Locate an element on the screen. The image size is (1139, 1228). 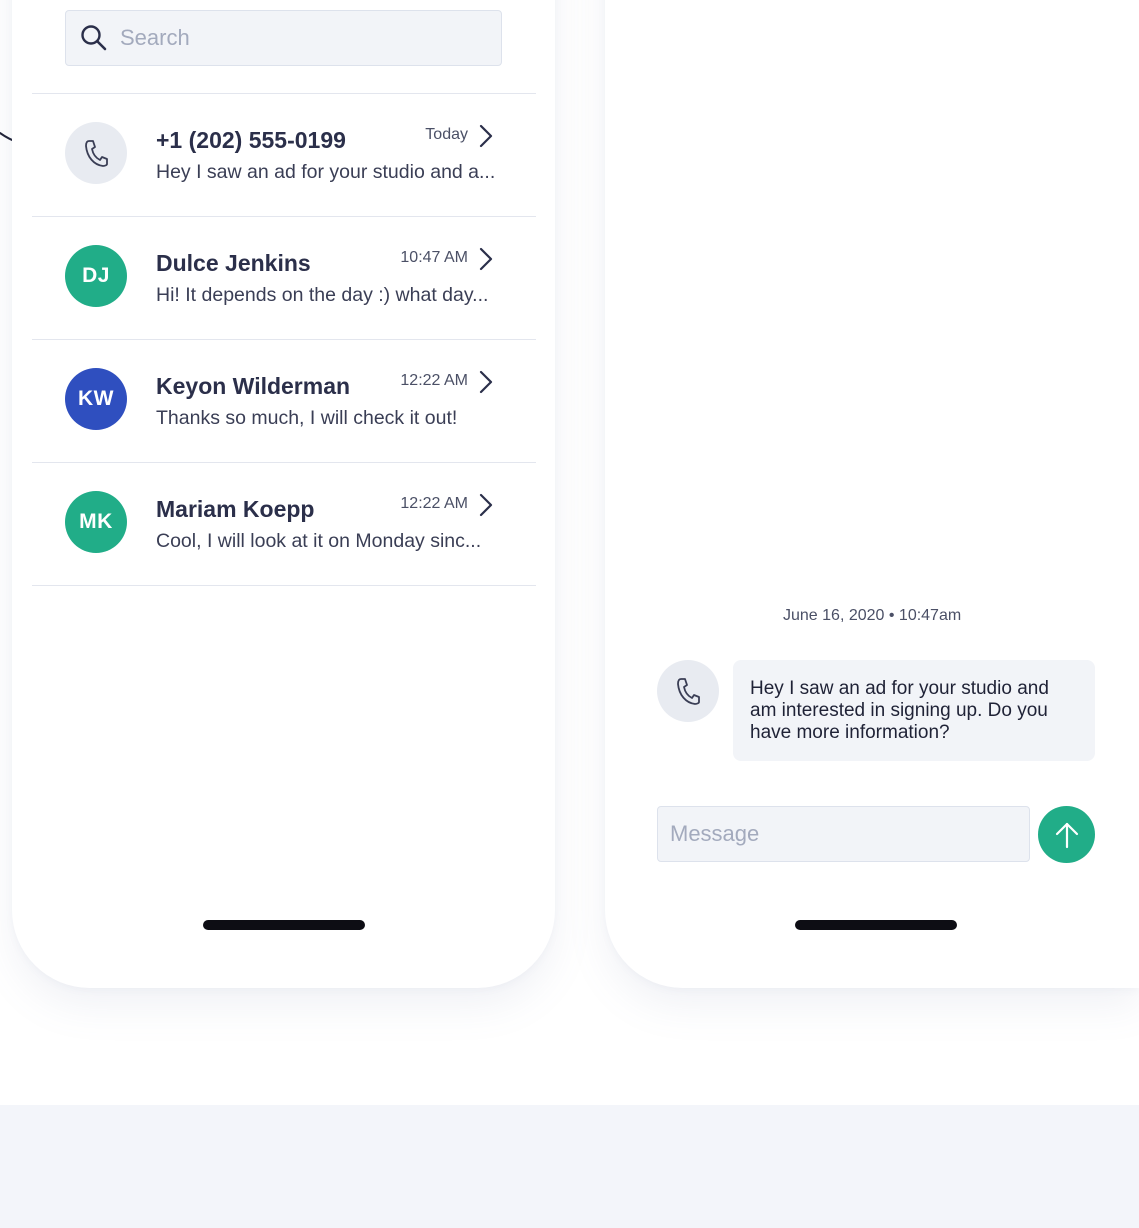
message-timestamp: June 16, 2020 • 10:47am is located at coordinates (872, 615).